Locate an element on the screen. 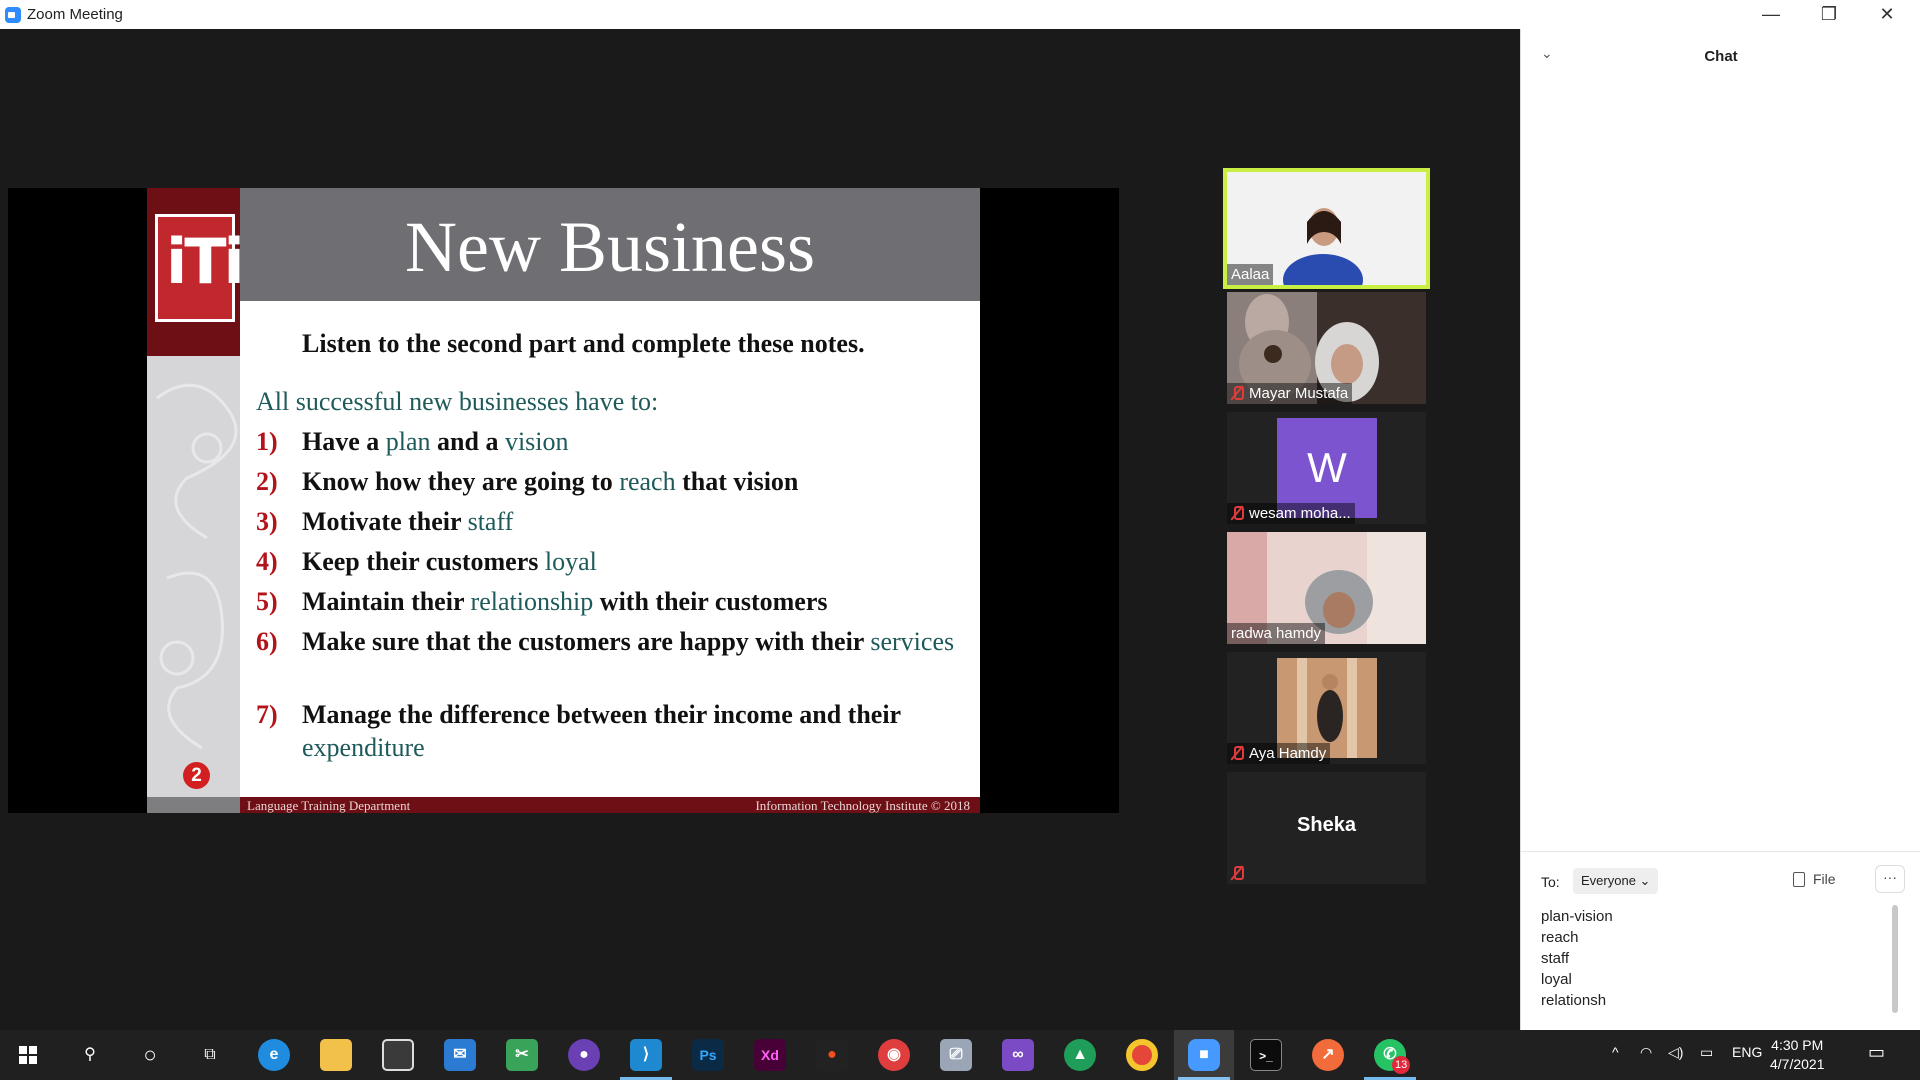  note-answer: vision is located at coordinates (536, 441).